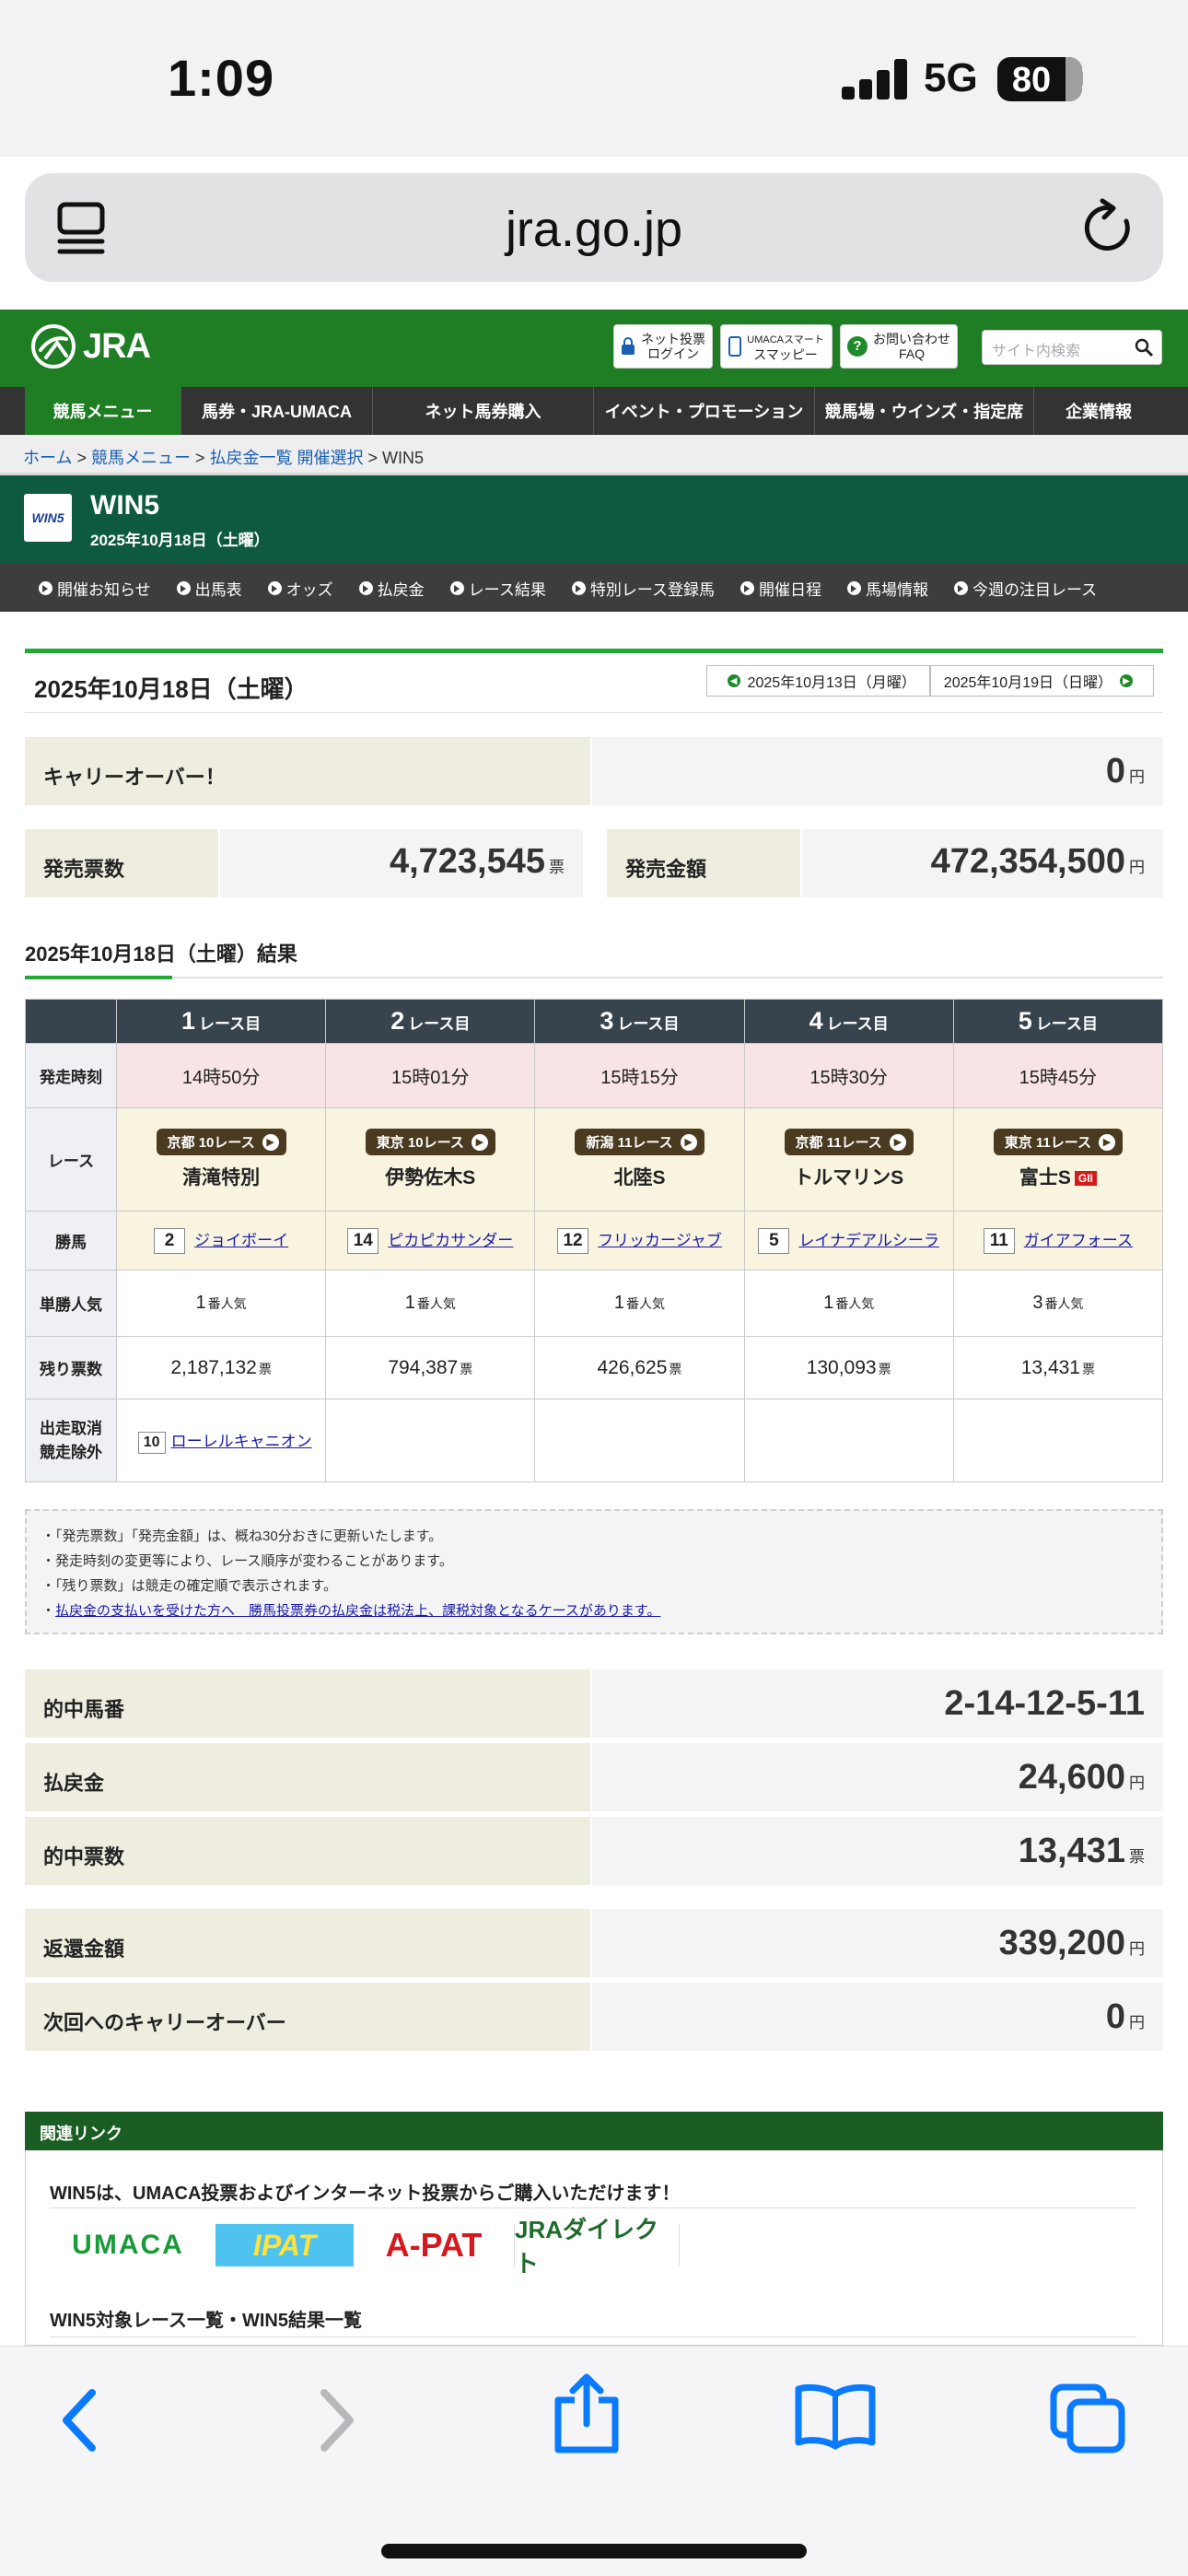 The height and width of the screenshot is (2576, 1188). I want to click on subnav-odds: オッズ, so click(300, 588).